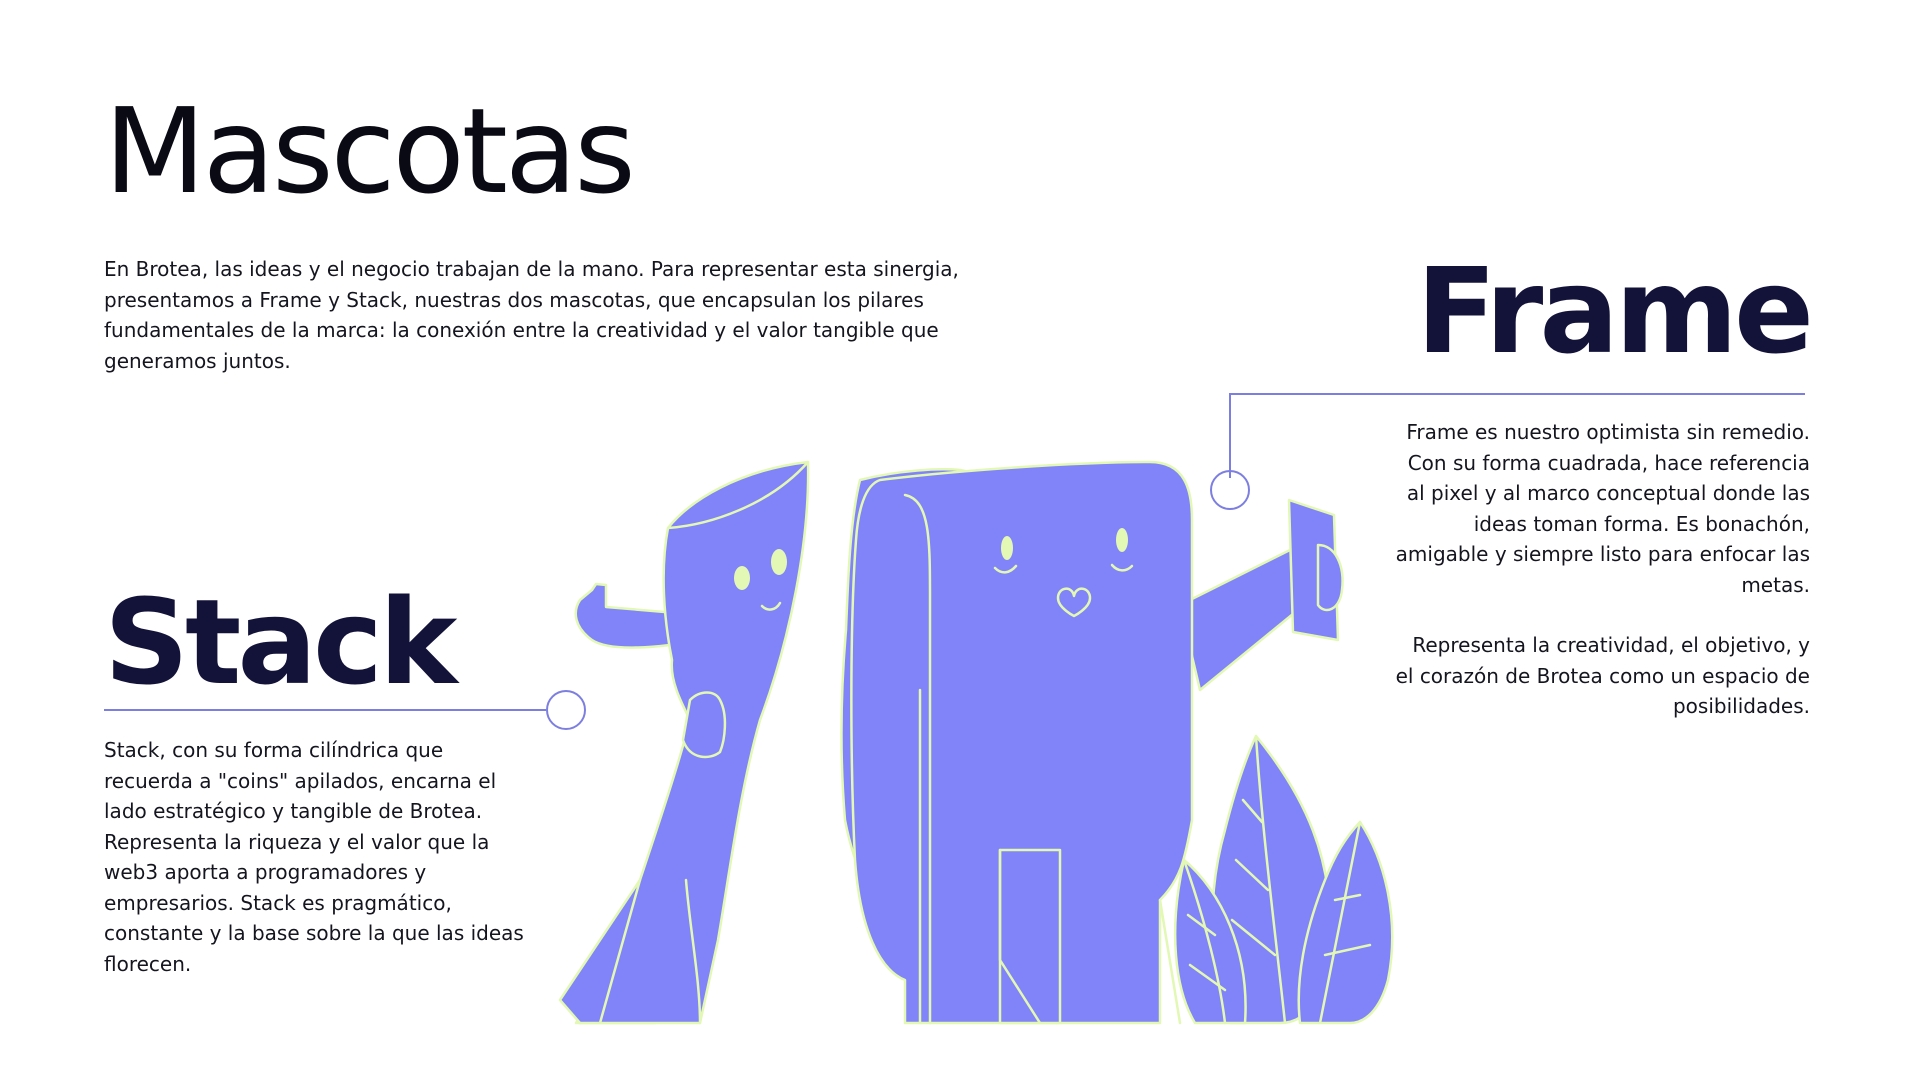 The image size is (1920, 1080). Describe the element at coordinates (345, 710) in the screenshot. I see `stack-connector` at that location.